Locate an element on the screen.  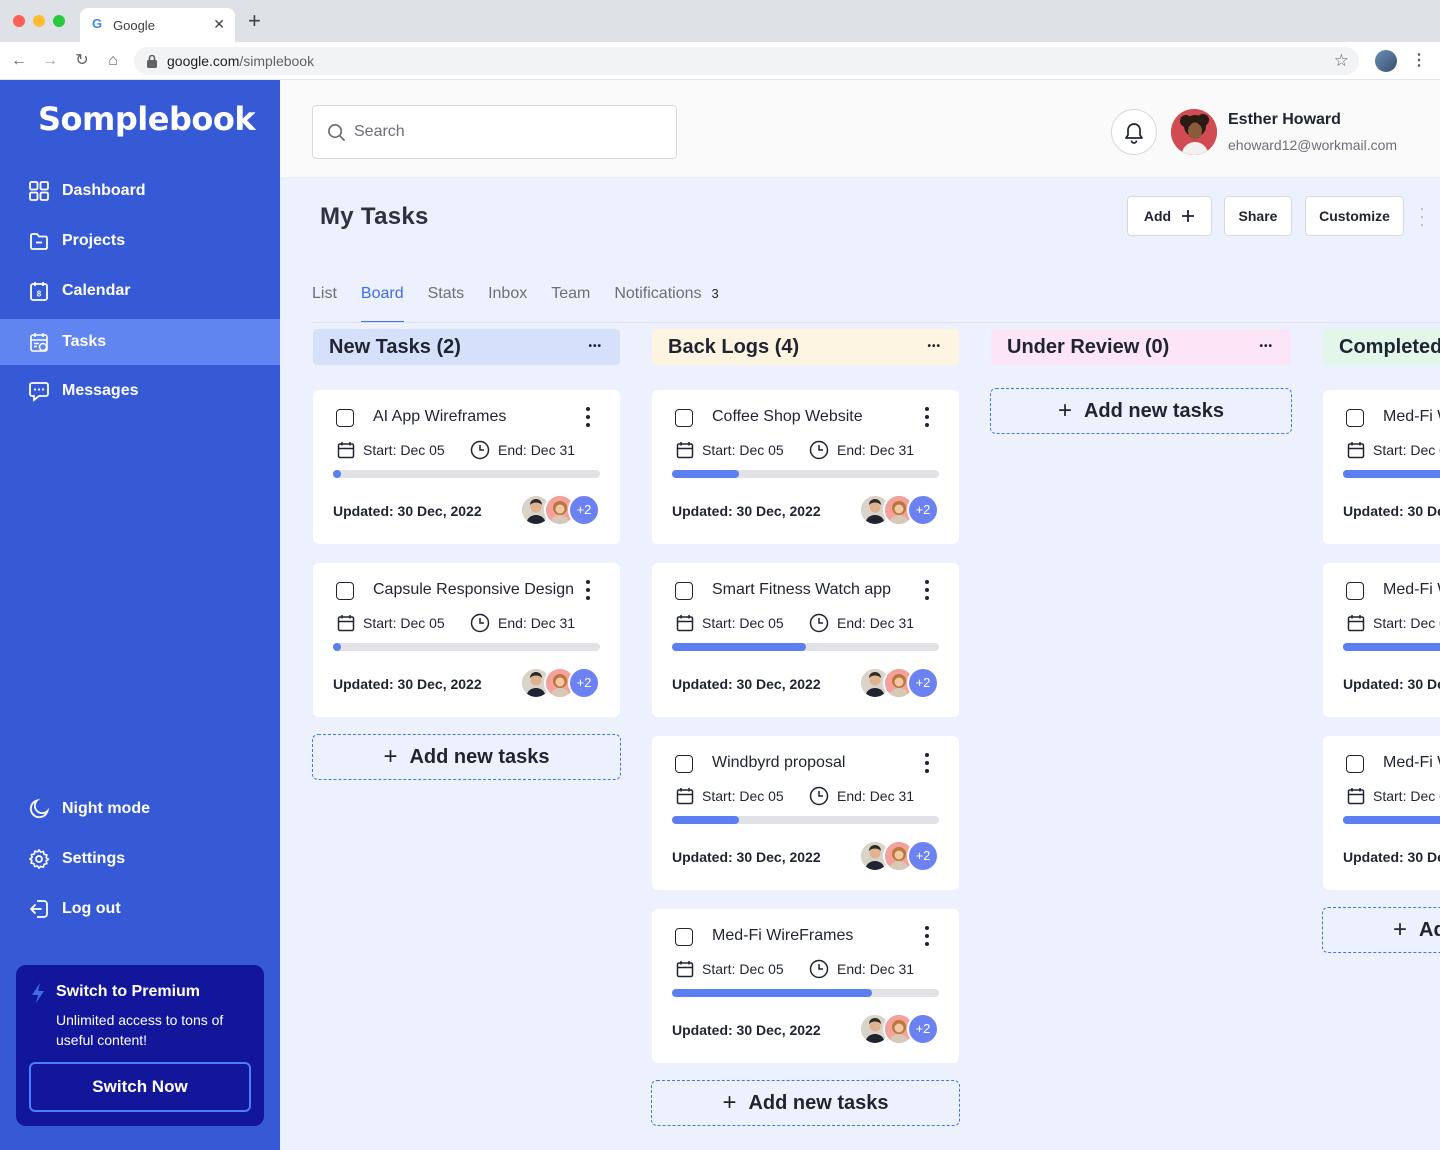
home-icon: ⌂ is located at coordinates (113, 61).